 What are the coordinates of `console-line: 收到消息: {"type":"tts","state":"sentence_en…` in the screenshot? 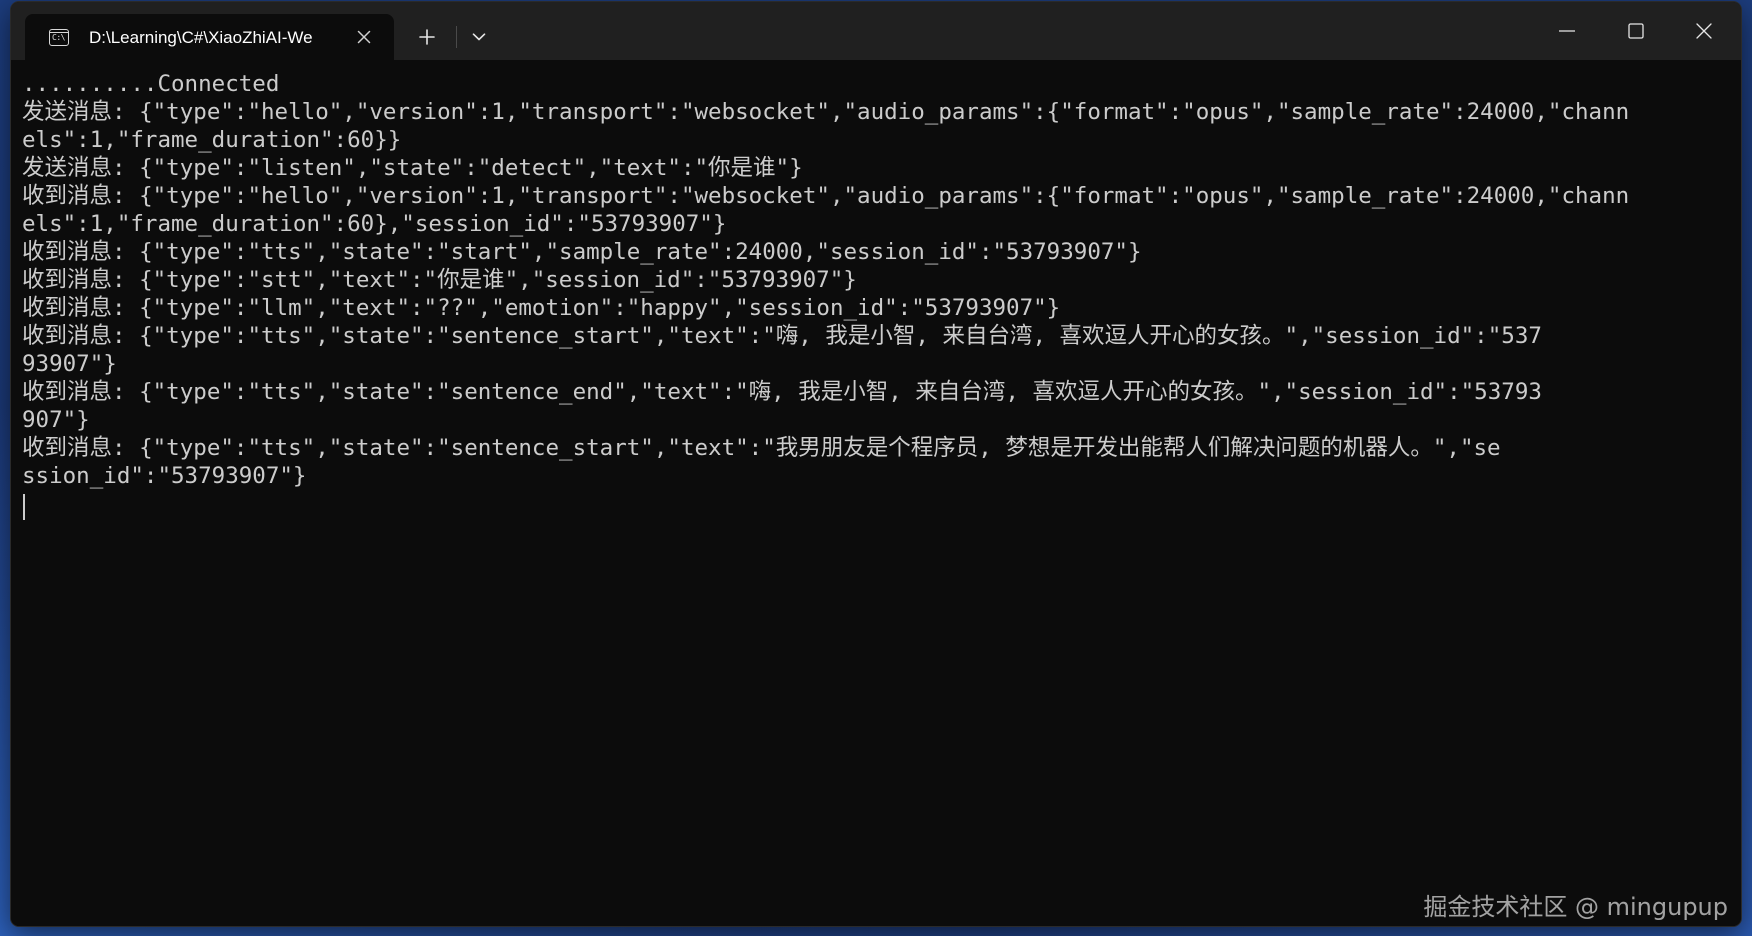 It's located at (782, 392).